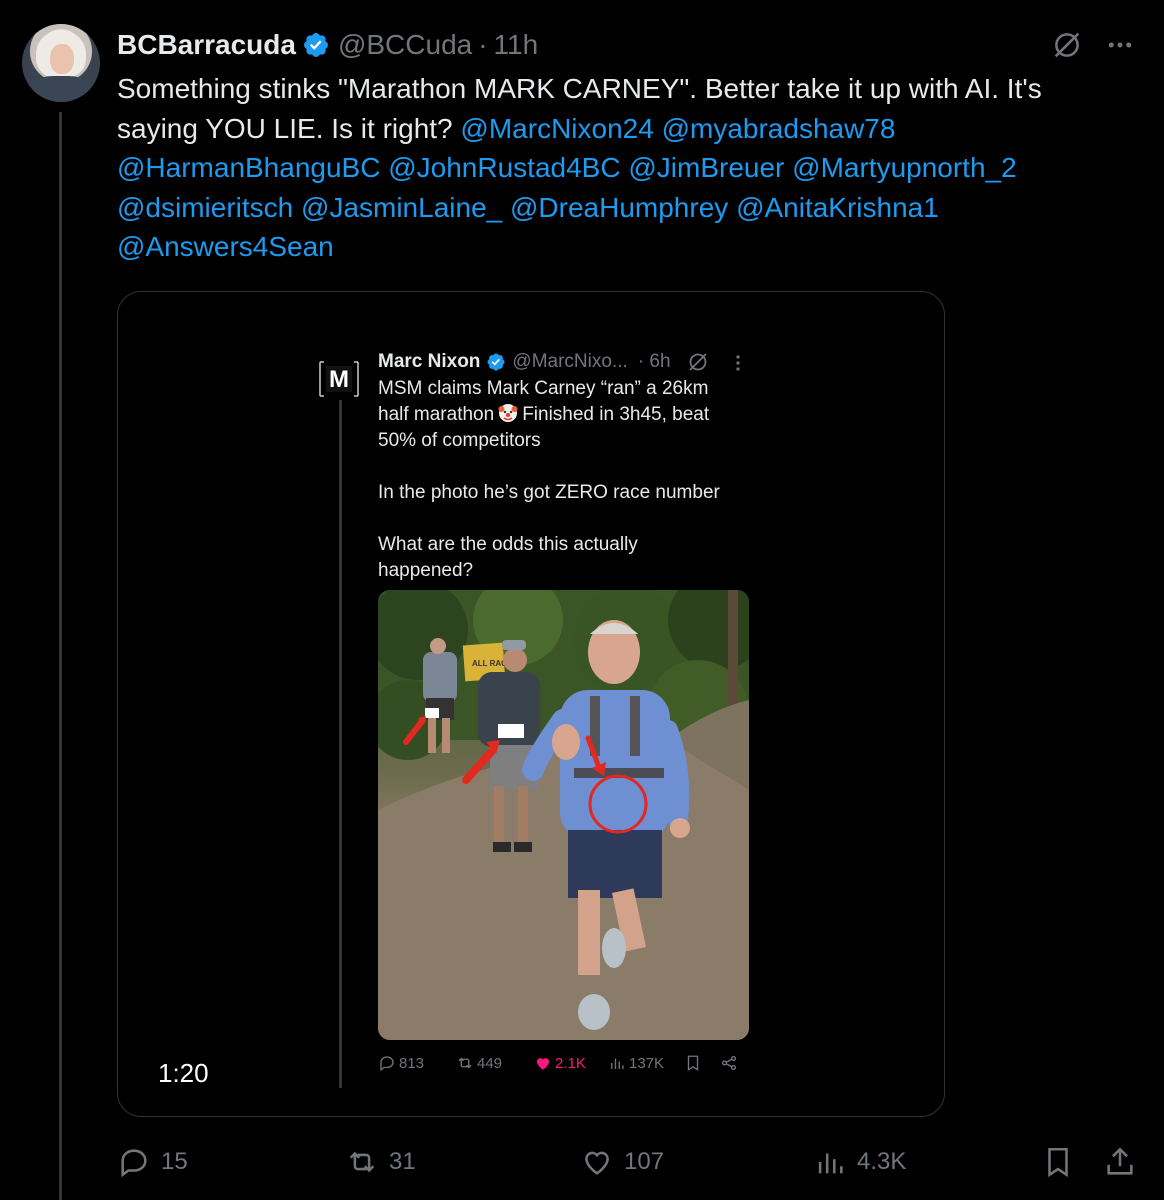 The height and width of the screenshot is (1200, 1164). Describe the element at coordinates (152, 1162) in the screenshot. I see `reply-button: 15` at that location.